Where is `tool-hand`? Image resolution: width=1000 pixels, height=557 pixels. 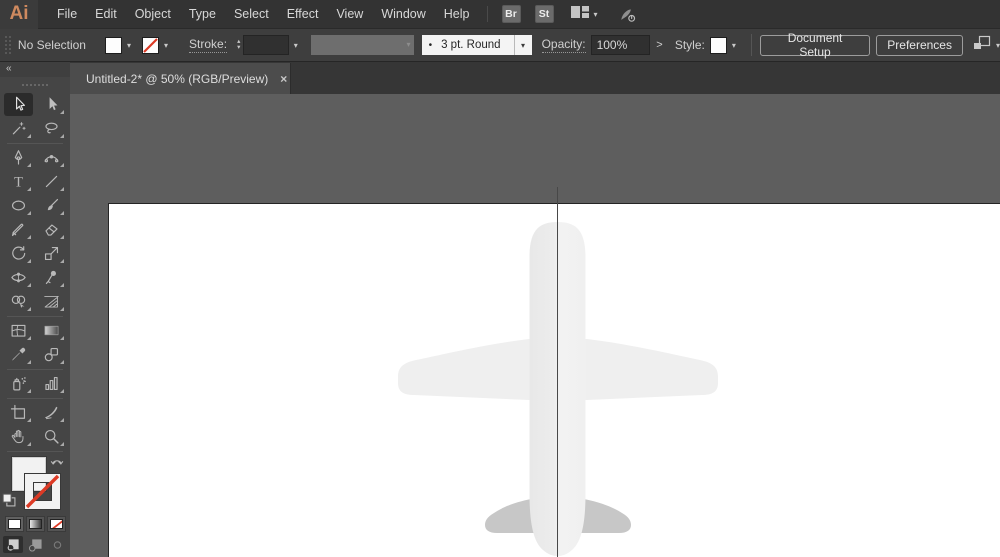
tool-hand is located at coordinates (18, 436).